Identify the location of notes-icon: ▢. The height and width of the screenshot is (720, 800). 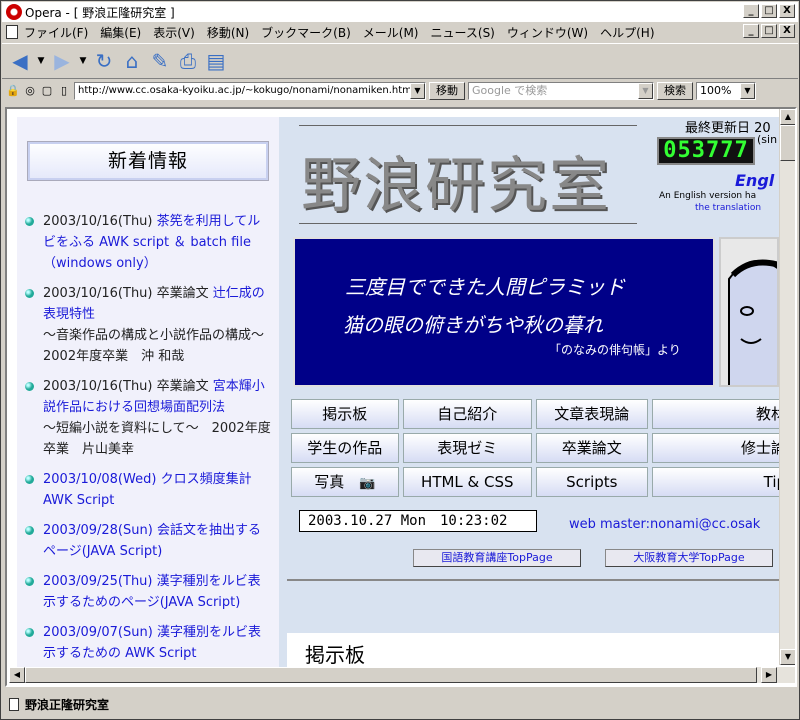
(47, 91).